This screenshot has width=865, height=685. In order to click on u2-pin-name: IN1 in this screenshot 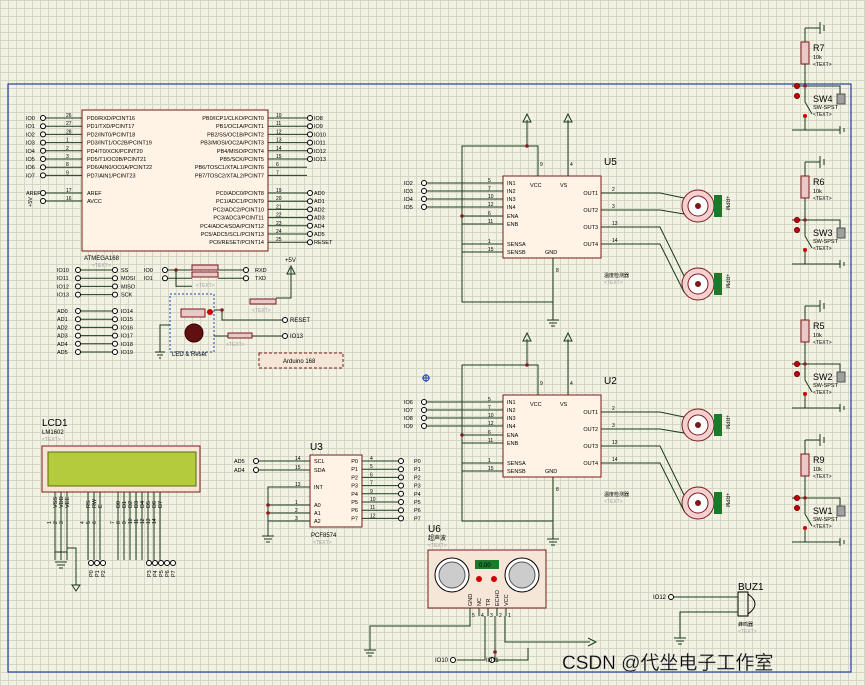, I will do `click(511, 403)`.